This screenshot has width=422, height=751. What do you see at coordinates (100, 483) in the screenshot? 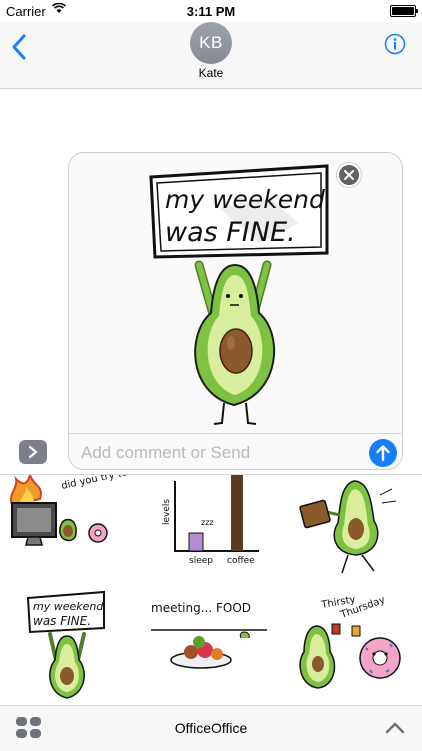
I see `sticker1-caption: did you try turning it off and on?` at bounding box center [100, 483].